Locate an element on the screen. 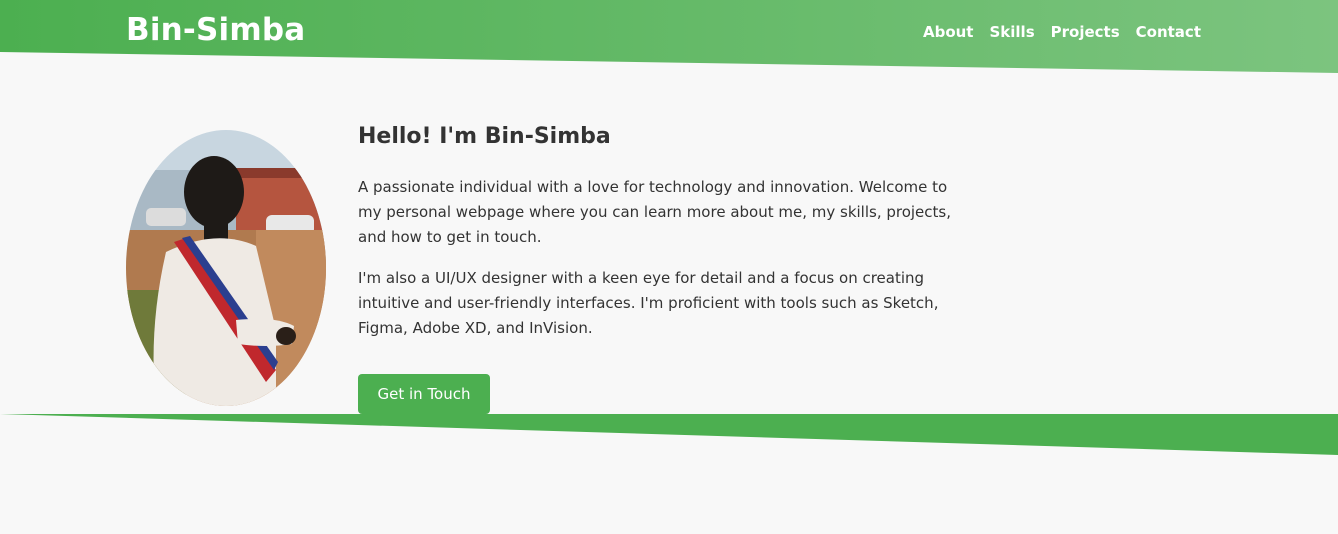 This screenshot has height=534, width=1338. nav-link-projects: Projects is located at coordinates (1085, 32).